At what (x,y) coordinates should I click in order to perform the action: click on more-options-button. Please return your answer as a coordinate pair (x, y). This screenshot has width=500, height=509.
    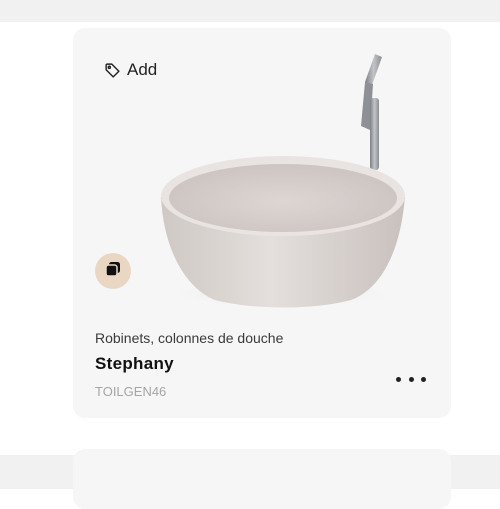
    Looking at the image, I should click on (411, 379).